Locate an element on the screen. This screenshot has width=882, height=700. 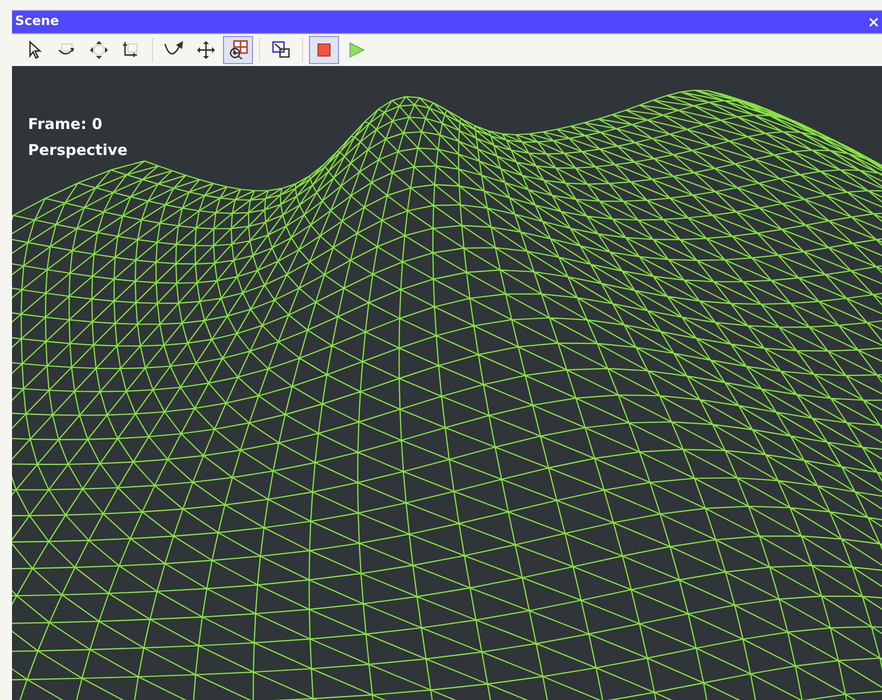
view-label: Perspective is located at coordinates (78, 150).